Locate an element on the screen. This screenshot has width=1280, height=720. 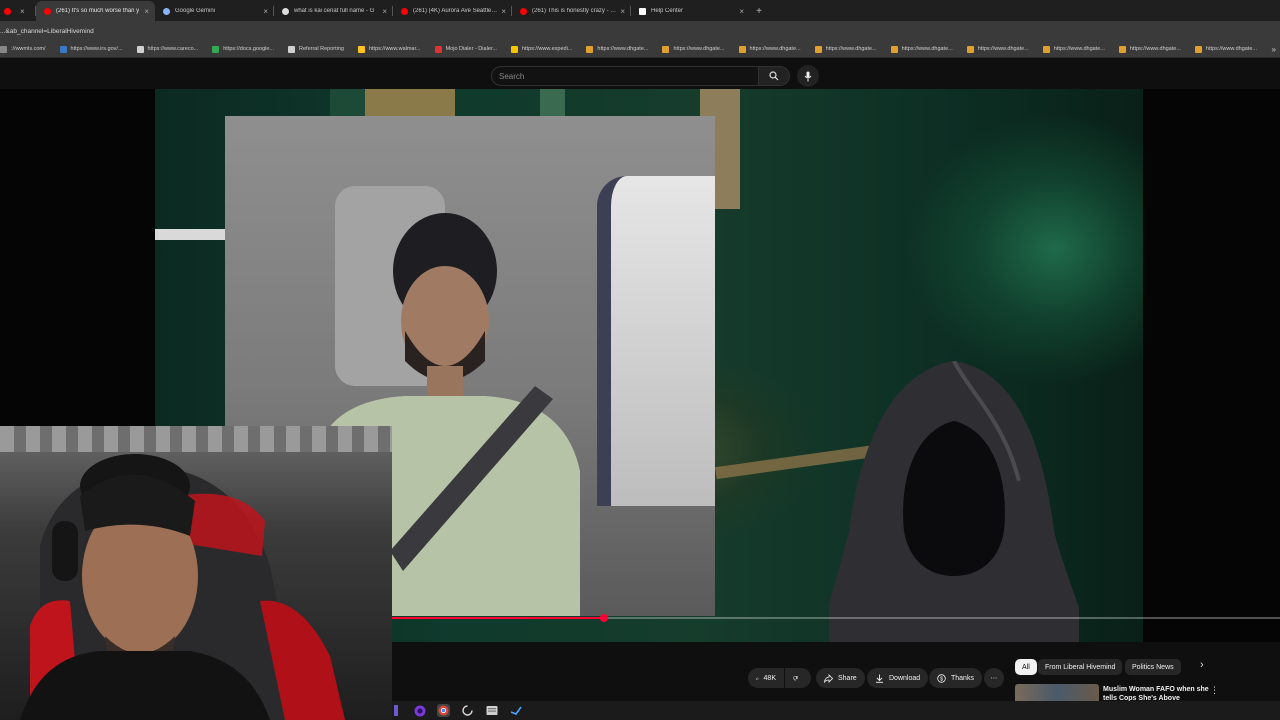
tab-6: Help Center × is located at coordinates (690, 11).